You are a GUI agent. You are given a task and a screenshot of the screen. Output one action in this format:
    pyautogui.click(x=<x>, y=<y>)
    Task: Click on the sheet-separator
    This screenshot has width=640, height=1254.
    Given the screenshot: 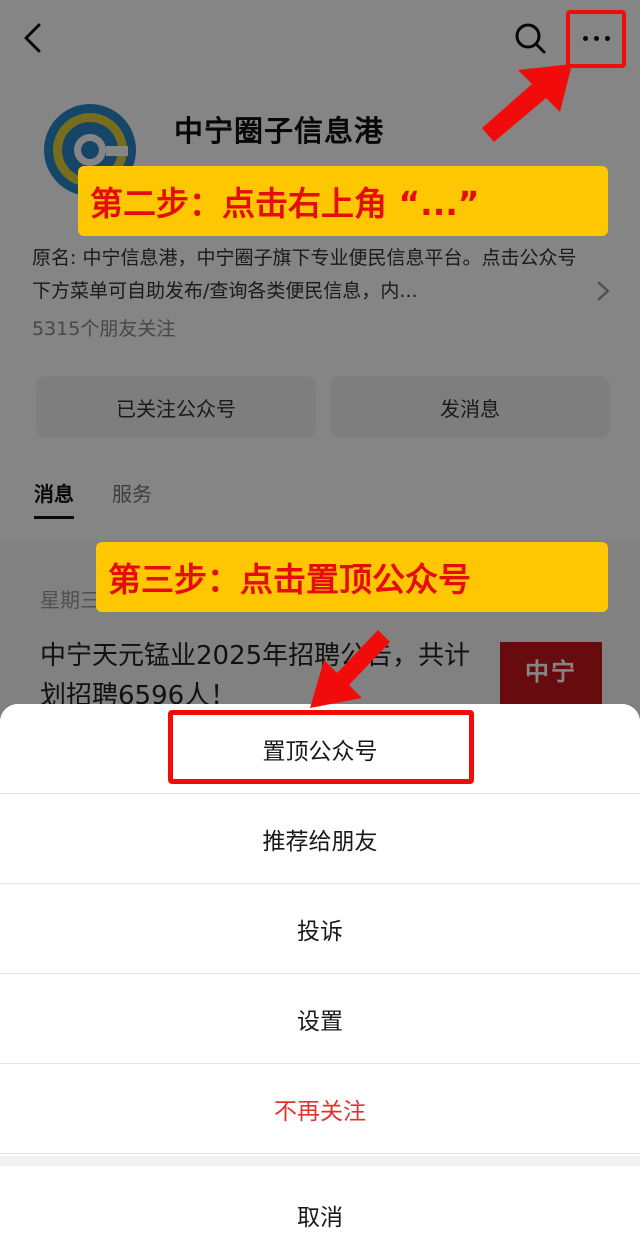 What is the action you would take?
    pyautogui.click(x=320, y=1161)
    